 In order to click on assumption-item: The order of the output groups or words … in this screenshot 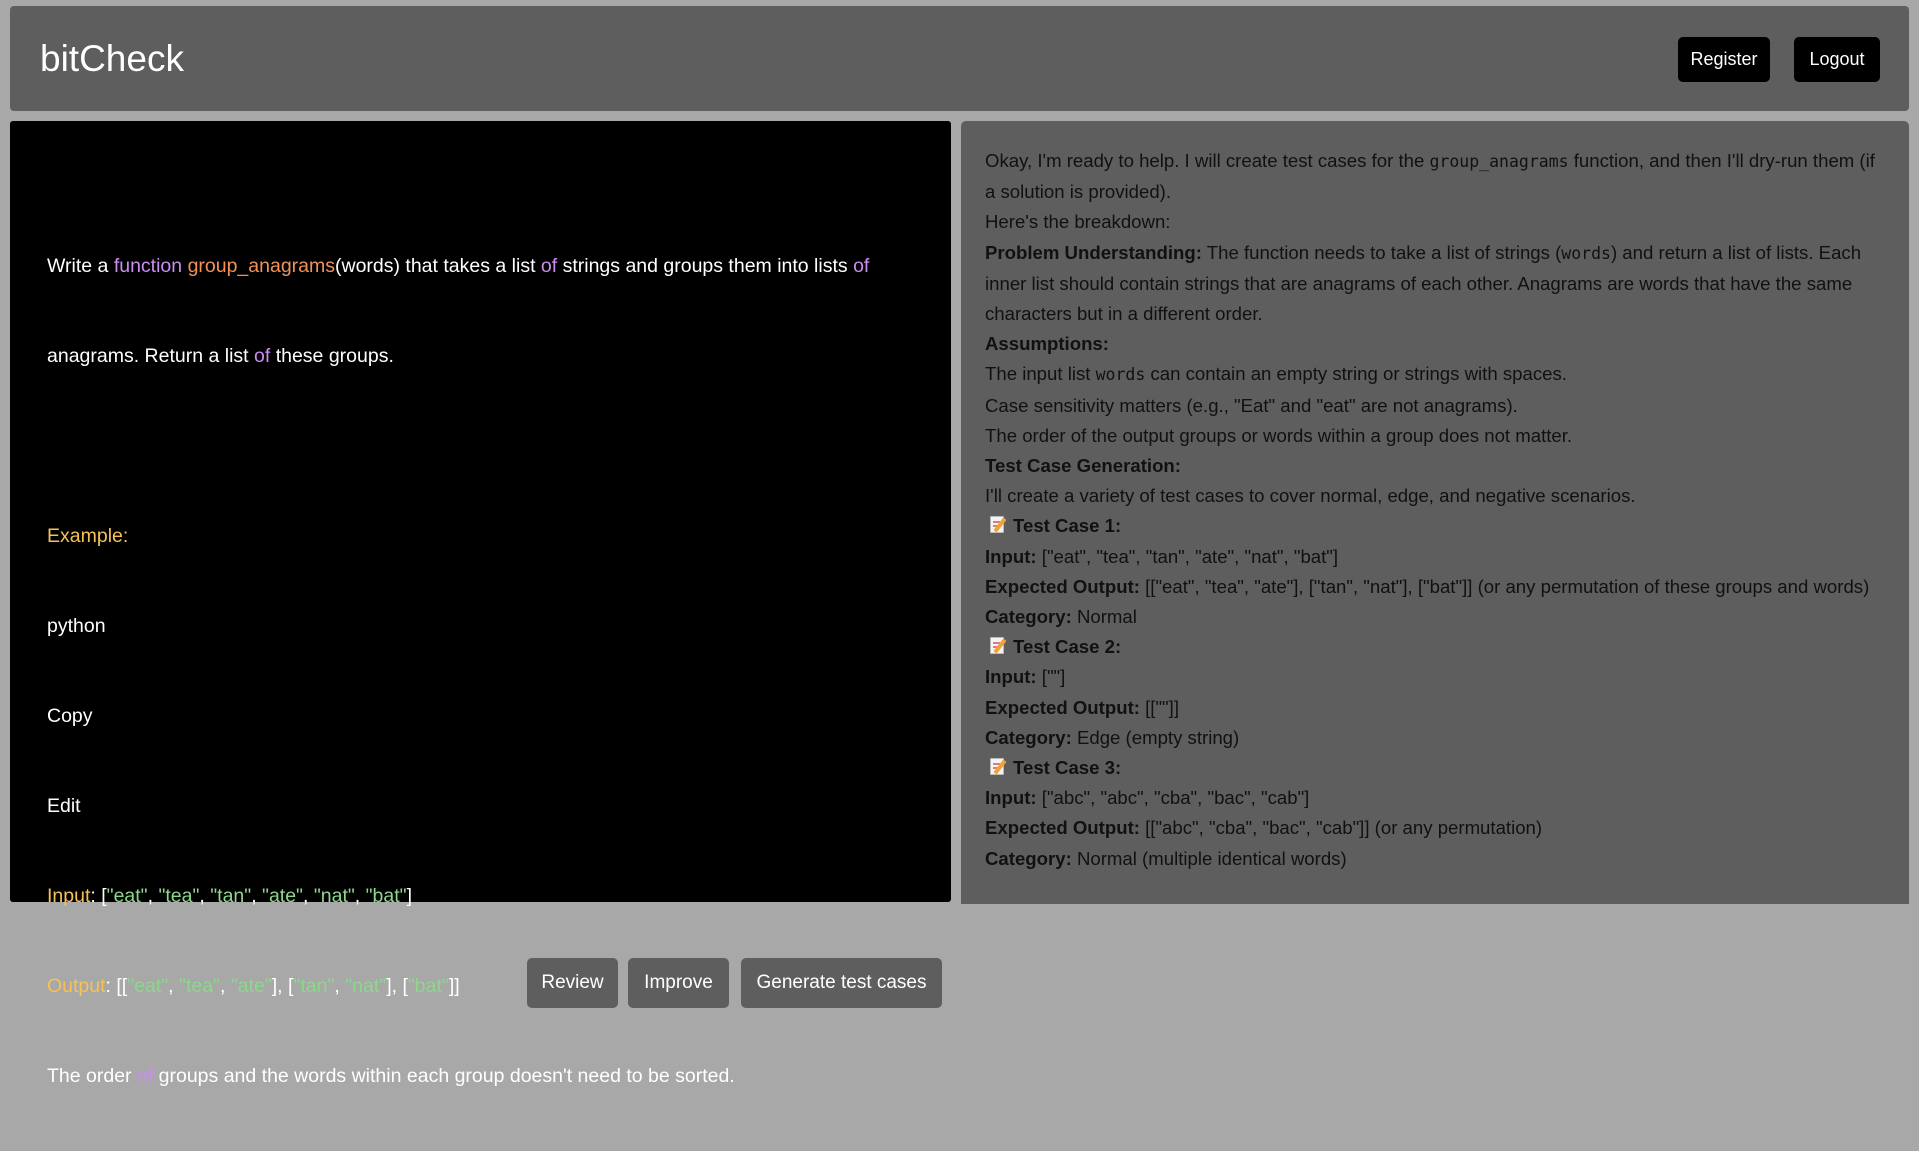, I will do `click(1279, 435)`.